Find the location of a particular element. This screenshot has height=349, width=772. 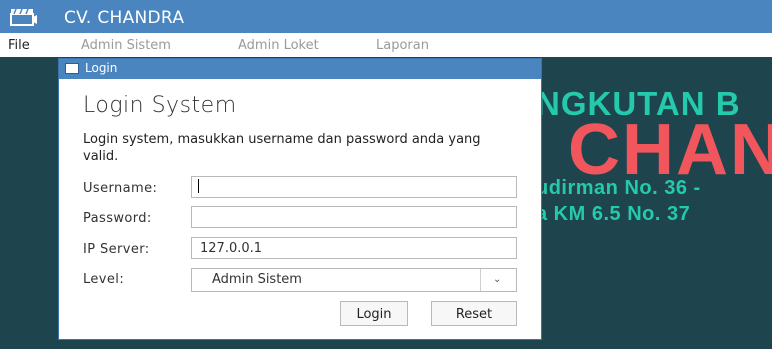

password-field is located at coordinates (354, 217).